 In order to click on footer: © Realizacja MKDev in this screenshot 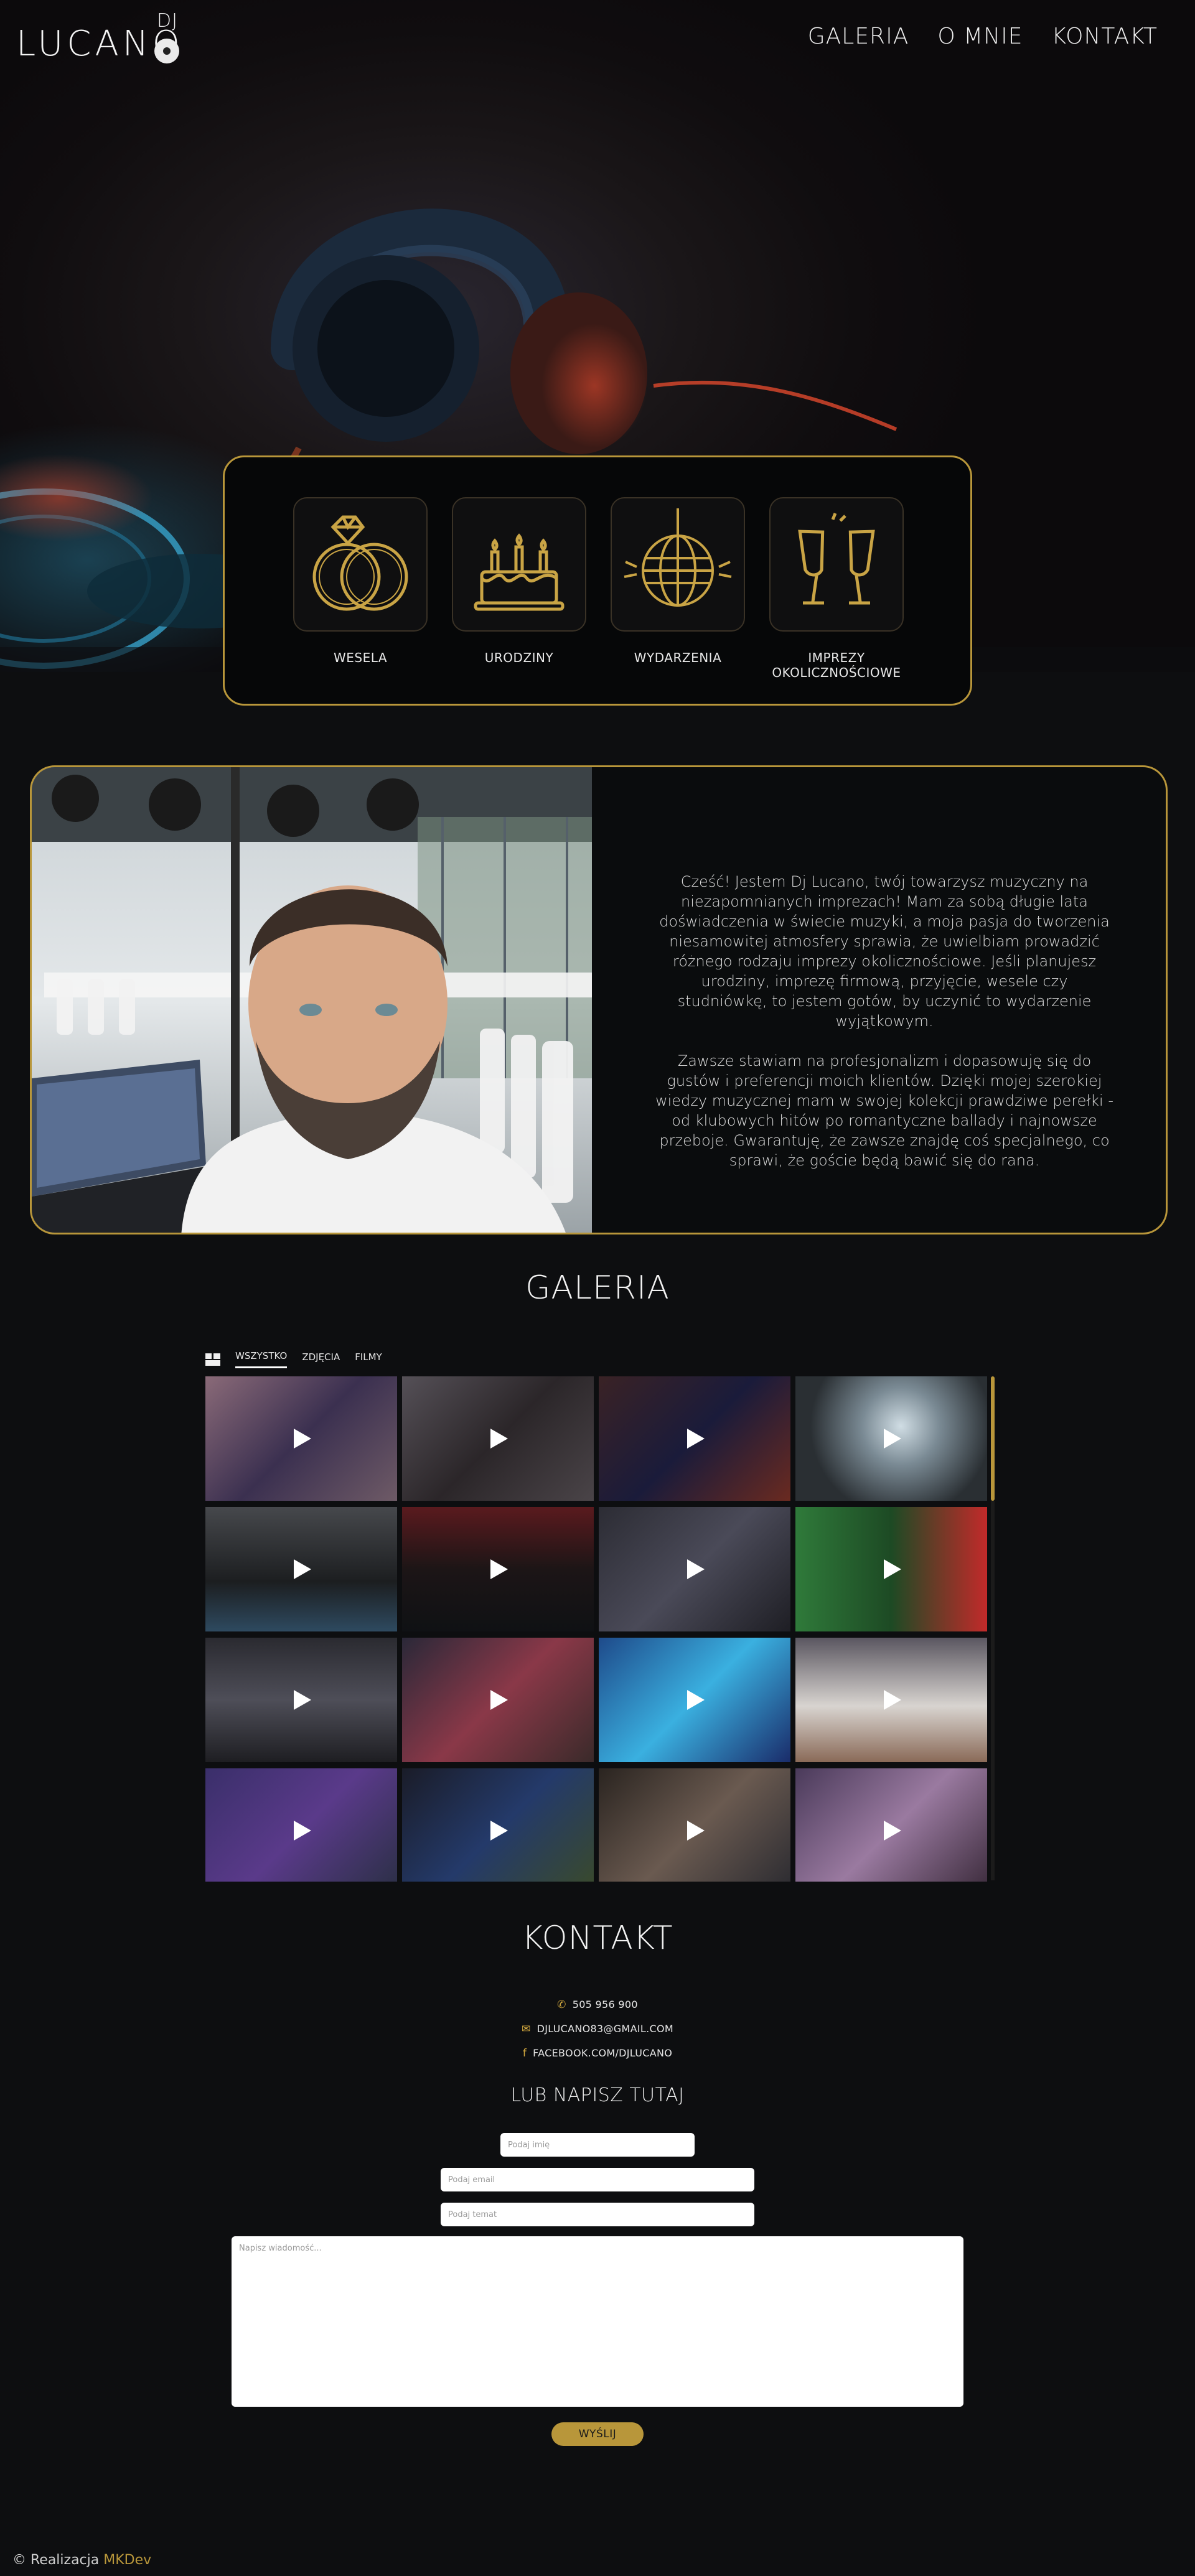, I will do `click(81, 2560)`.